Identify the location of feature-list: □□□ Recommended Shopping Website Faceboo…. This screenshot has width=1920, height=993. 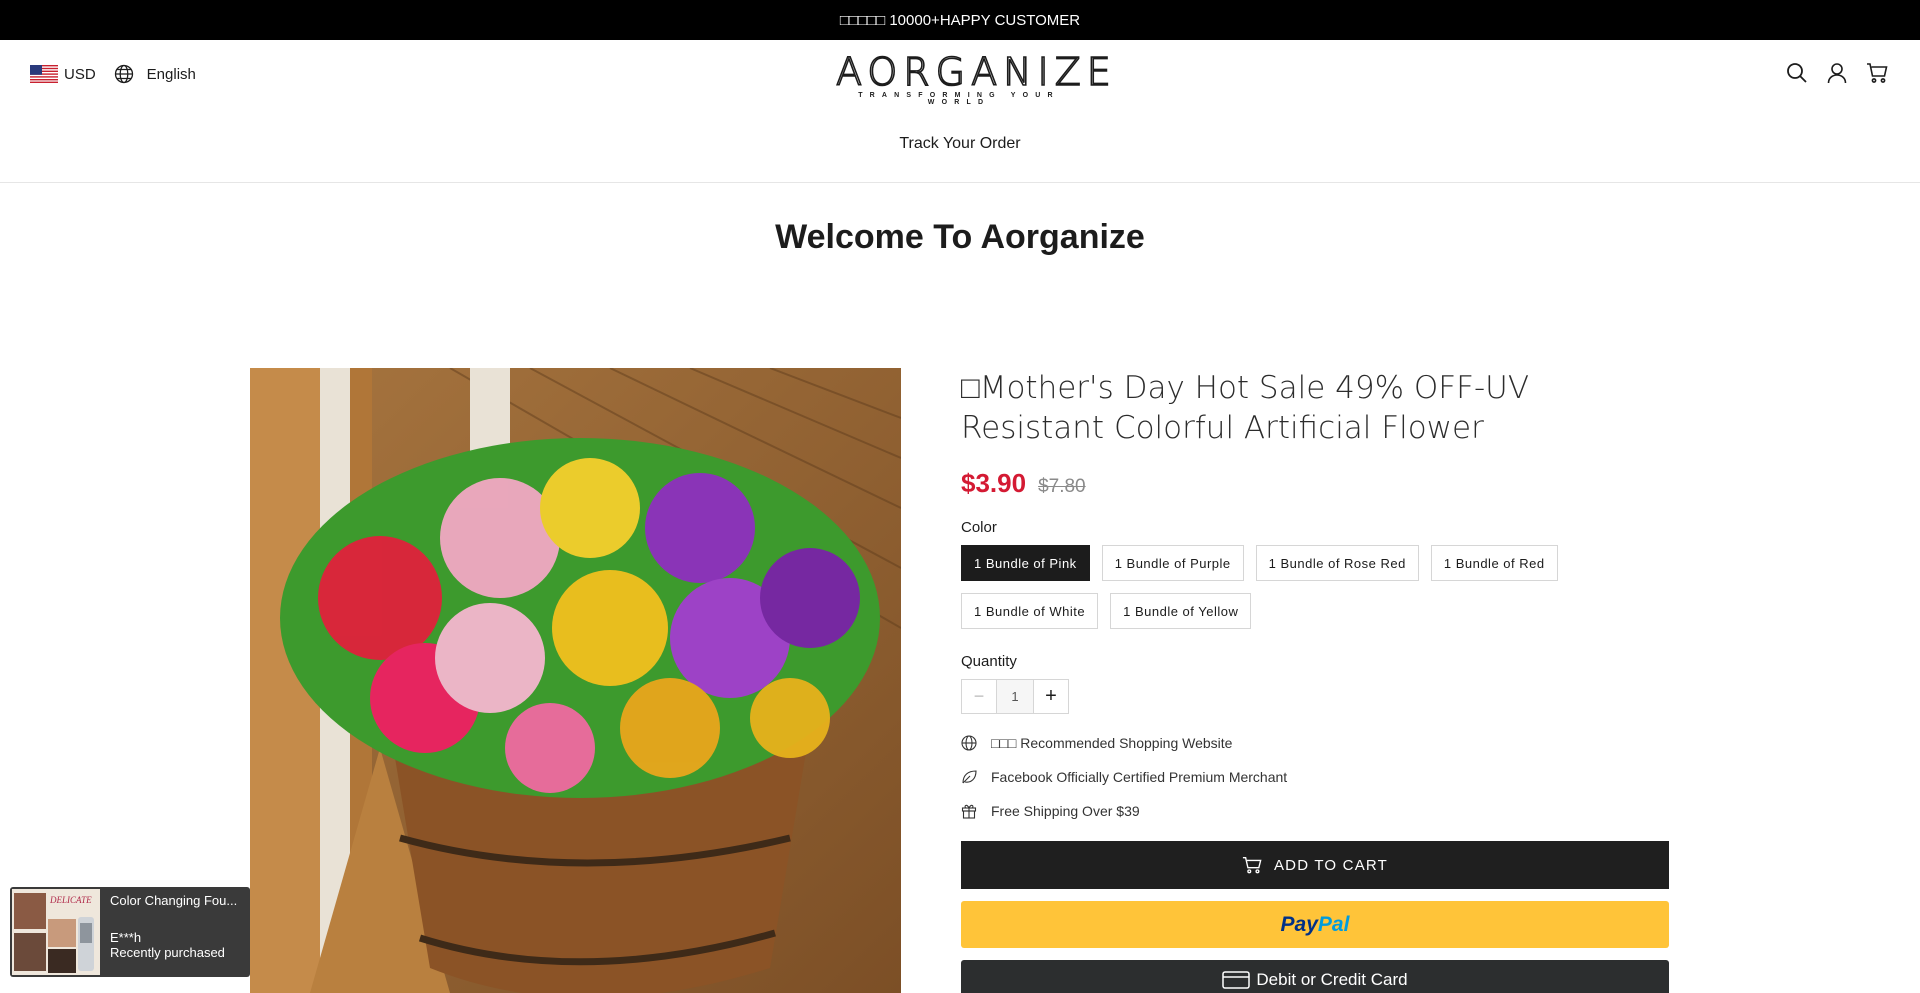
(1315, 777).